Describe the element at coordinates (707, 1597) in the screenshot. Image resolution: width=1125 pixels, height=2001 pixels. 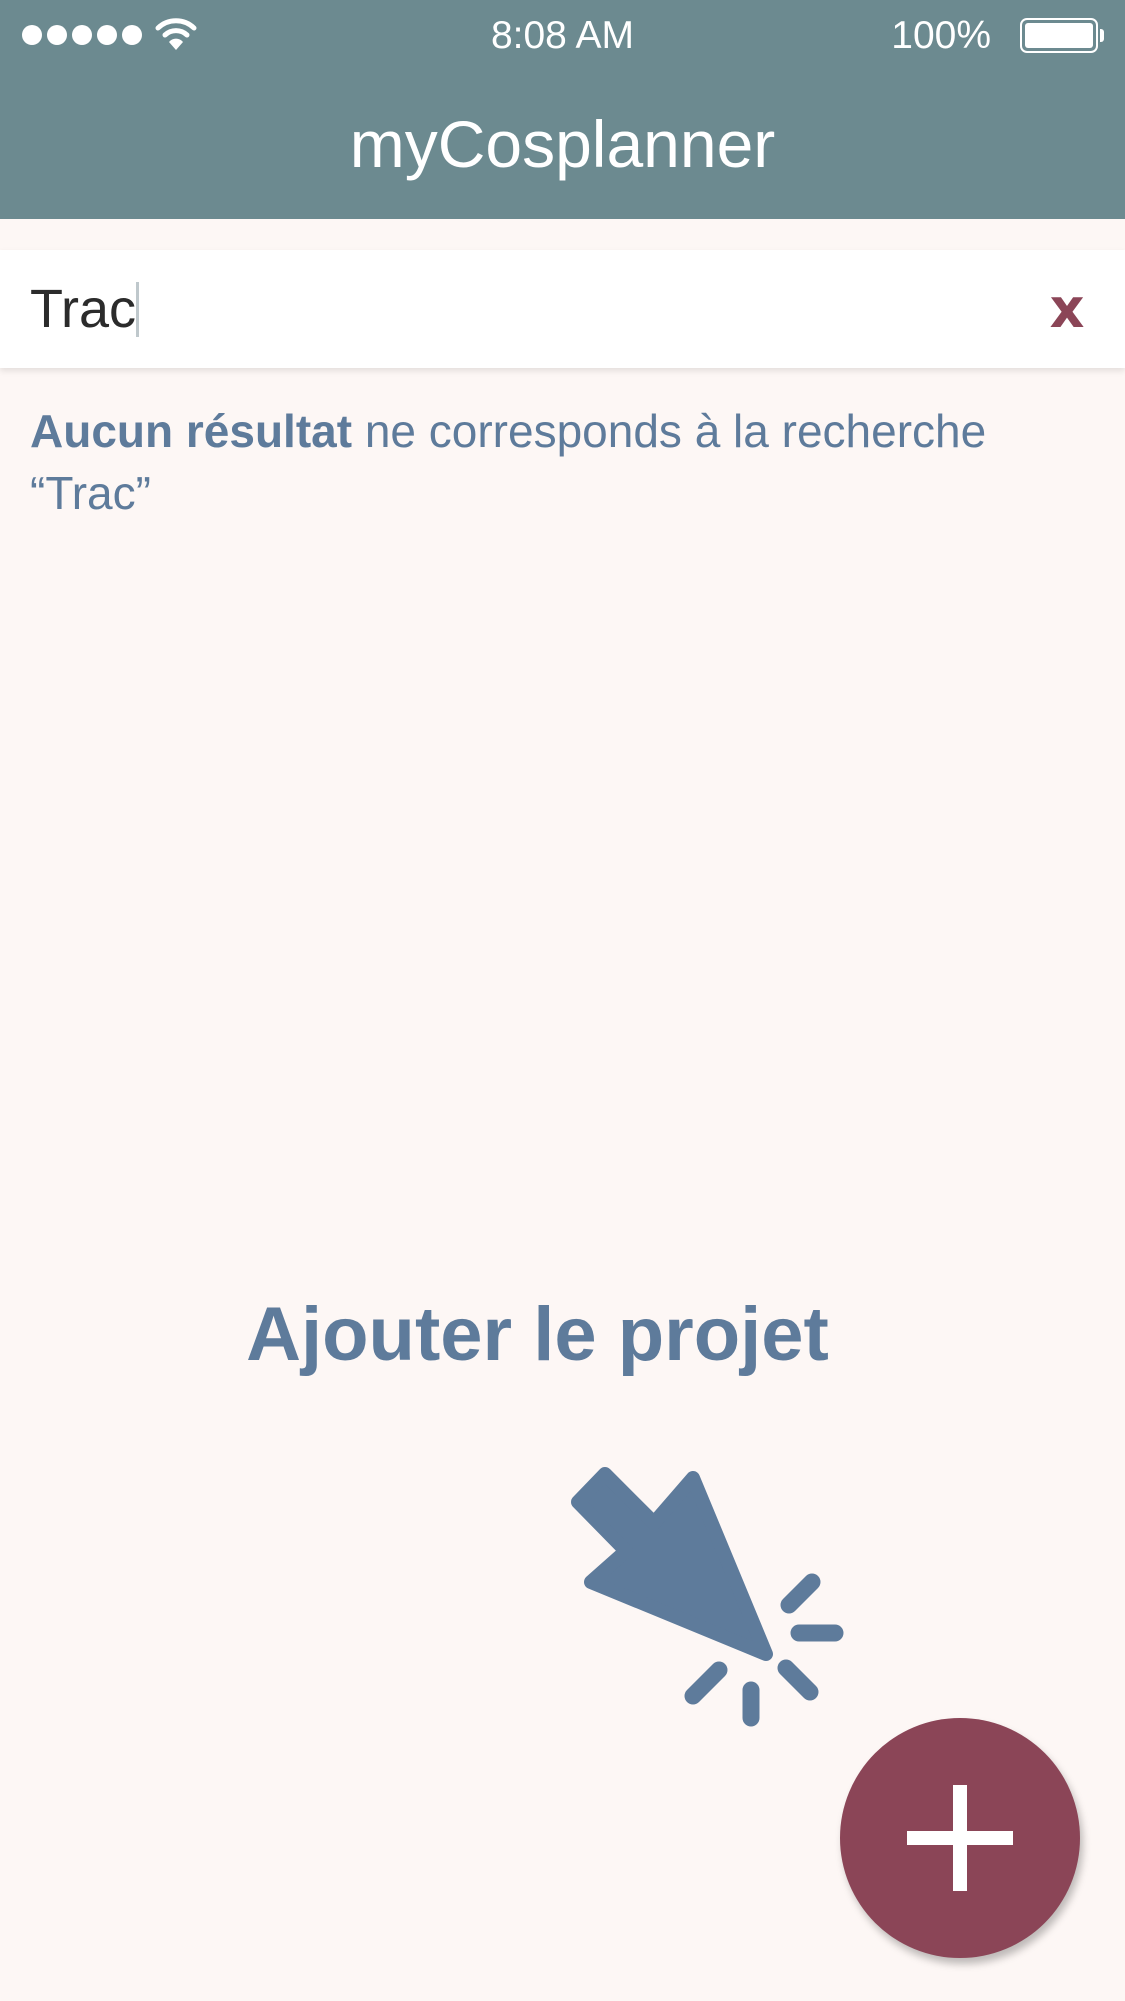
I see `pointer-click-icon` at that location.